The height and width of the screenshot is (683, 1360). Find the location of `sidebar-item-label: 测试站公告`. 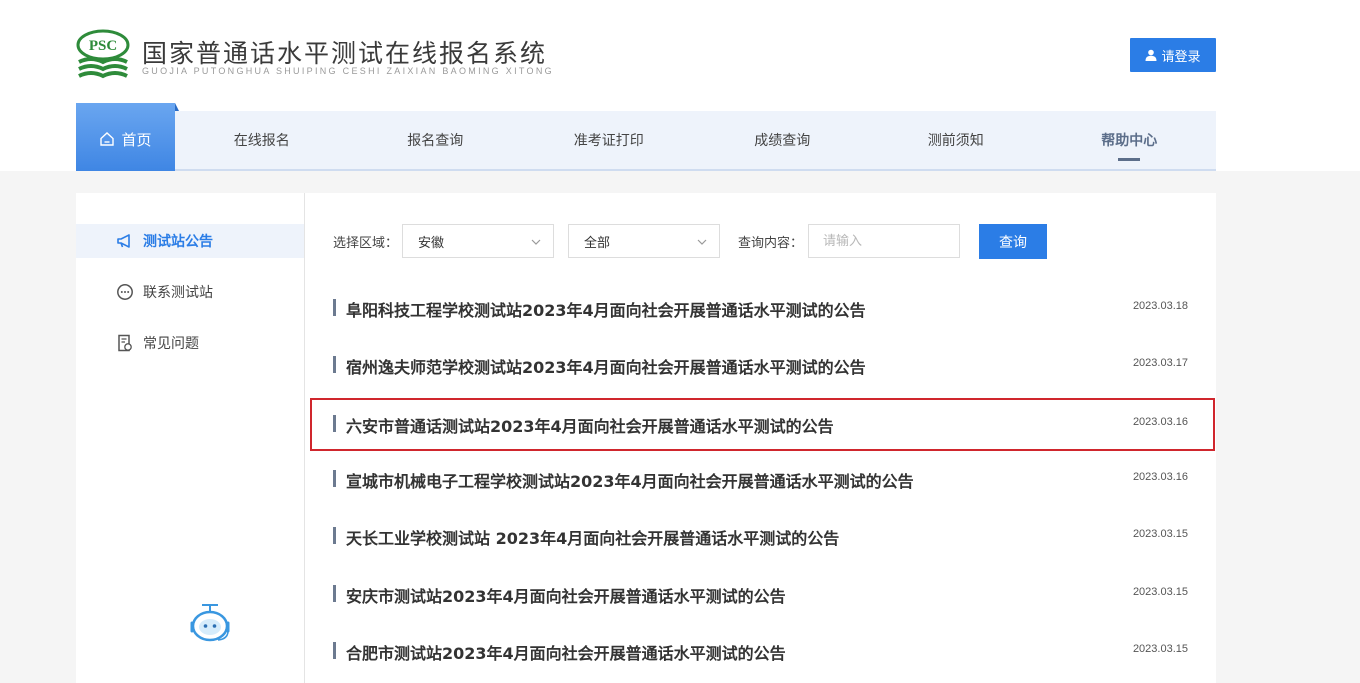

sidebar-item-label: 测试站公告 is located at coordinates (178, 242).